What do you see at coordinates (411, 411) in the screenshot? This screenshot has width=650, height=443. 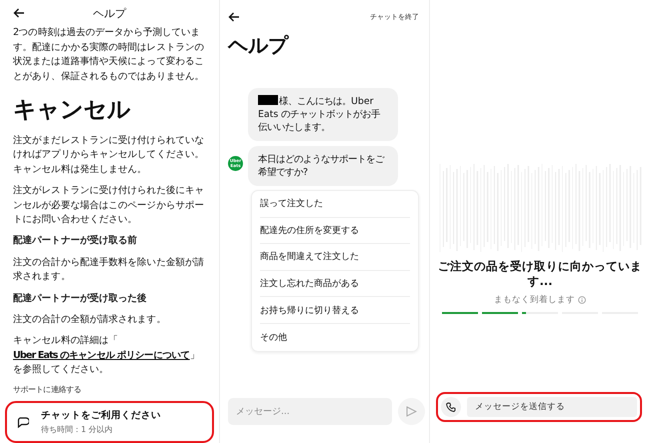 I see `send-icon` at bounding box center [411, 411].